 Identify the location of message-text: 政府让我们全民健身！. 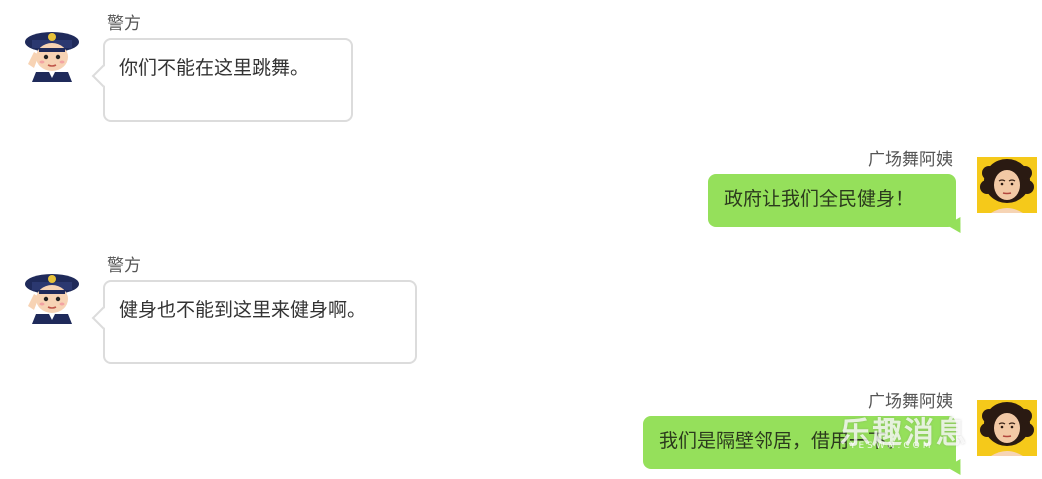
(819, 199).